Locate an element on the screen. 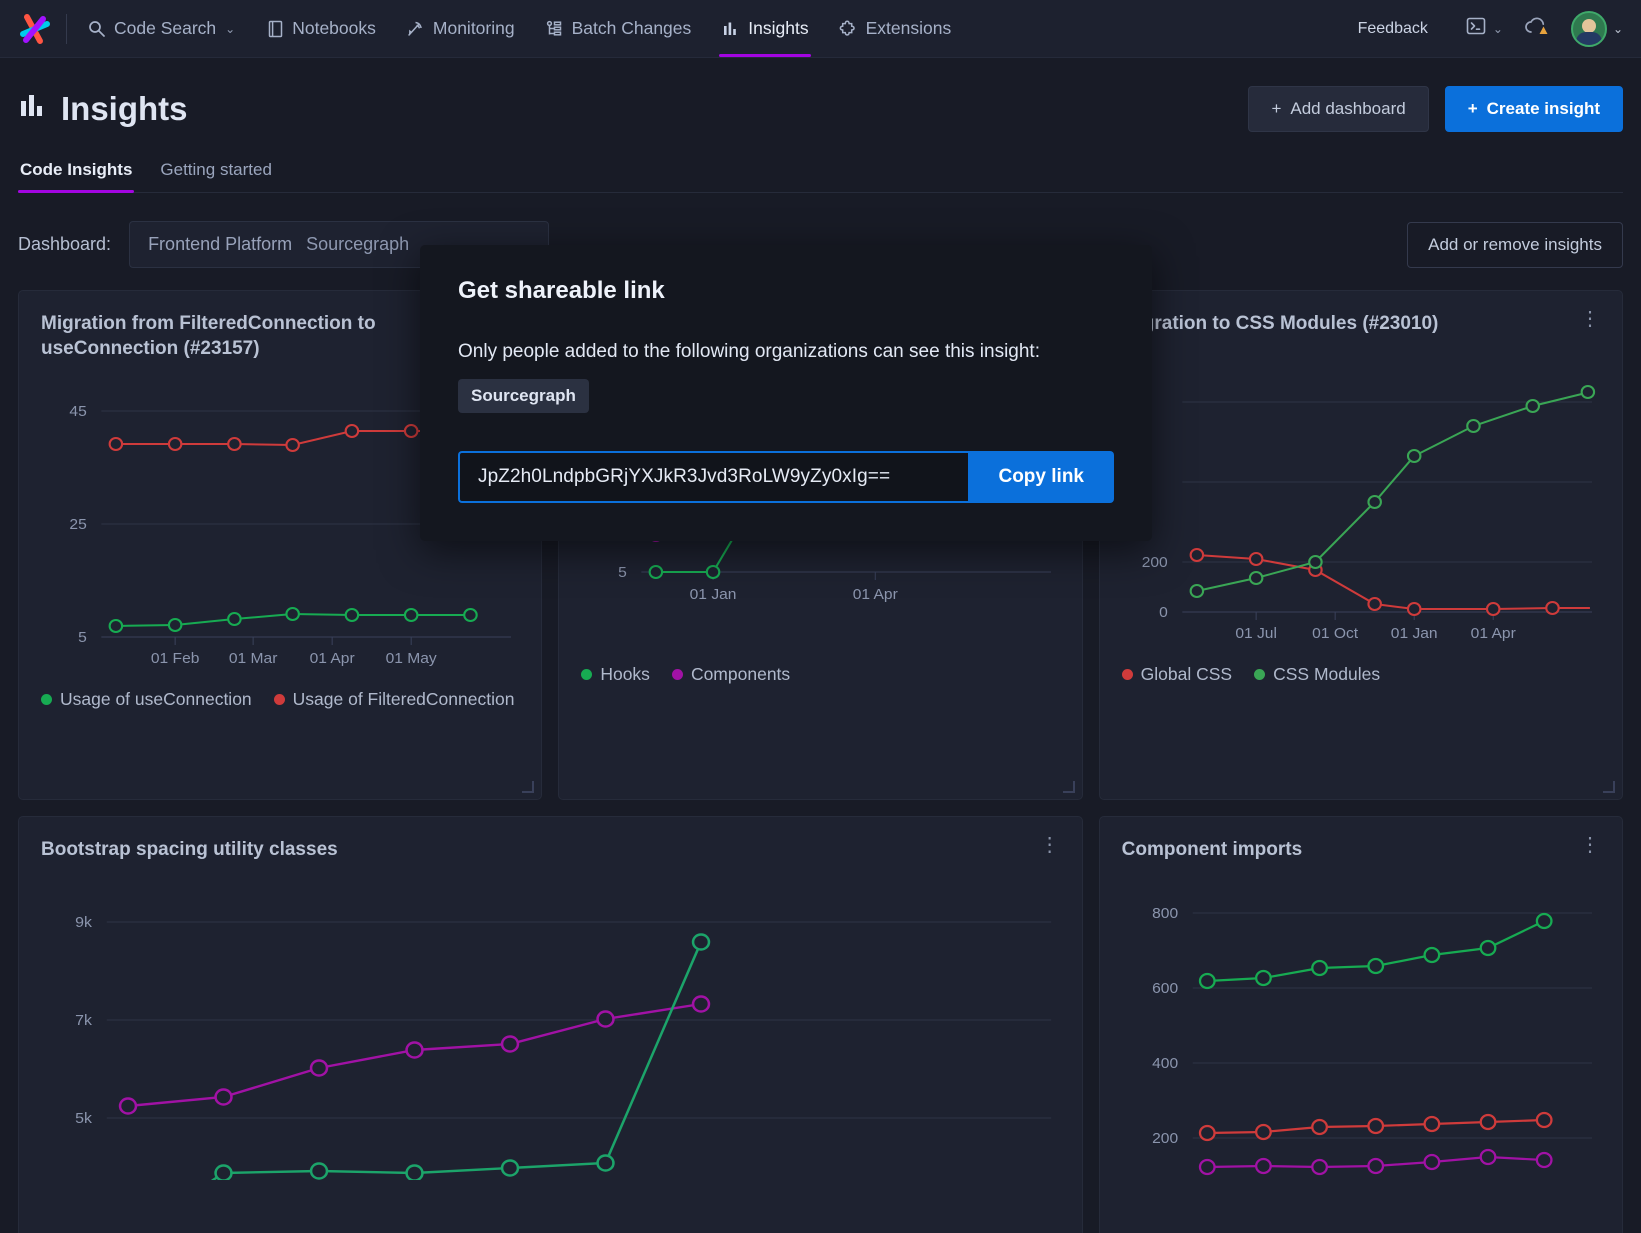 Image resolution: width=1641 pixels, height=1233 pixels. svg-text: 9k is located at coordinates (83, 922).